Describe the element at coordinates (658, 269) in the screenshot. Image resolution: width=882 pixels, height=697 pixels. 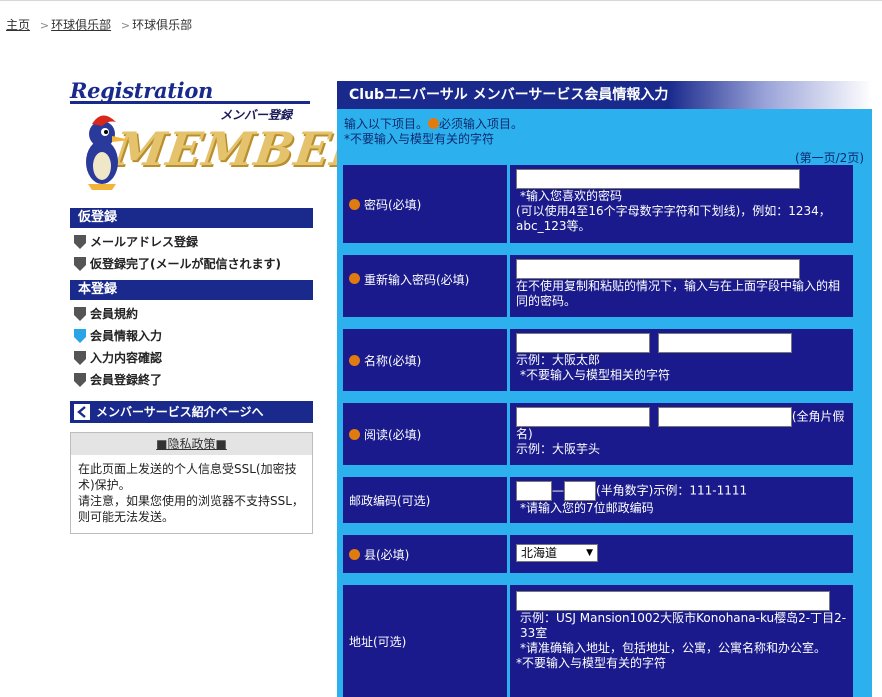
I see `password-confirm-input` at that location.